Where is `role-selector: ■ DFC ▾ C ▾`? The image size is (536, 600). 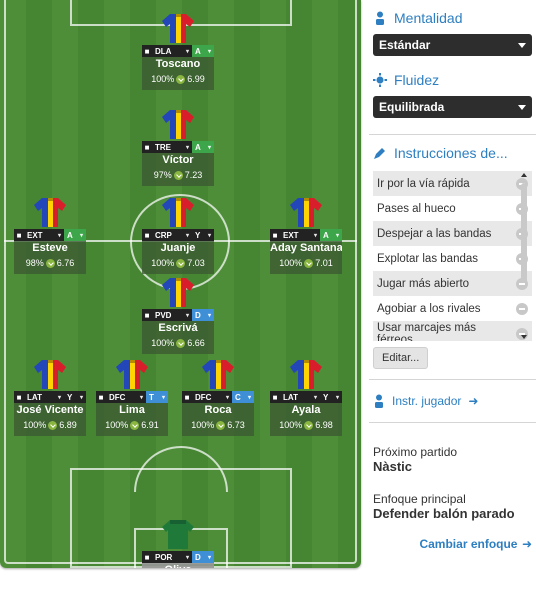 role-selector: ■ DFC ▾ C ▾ is located at coordinates (218, 397).